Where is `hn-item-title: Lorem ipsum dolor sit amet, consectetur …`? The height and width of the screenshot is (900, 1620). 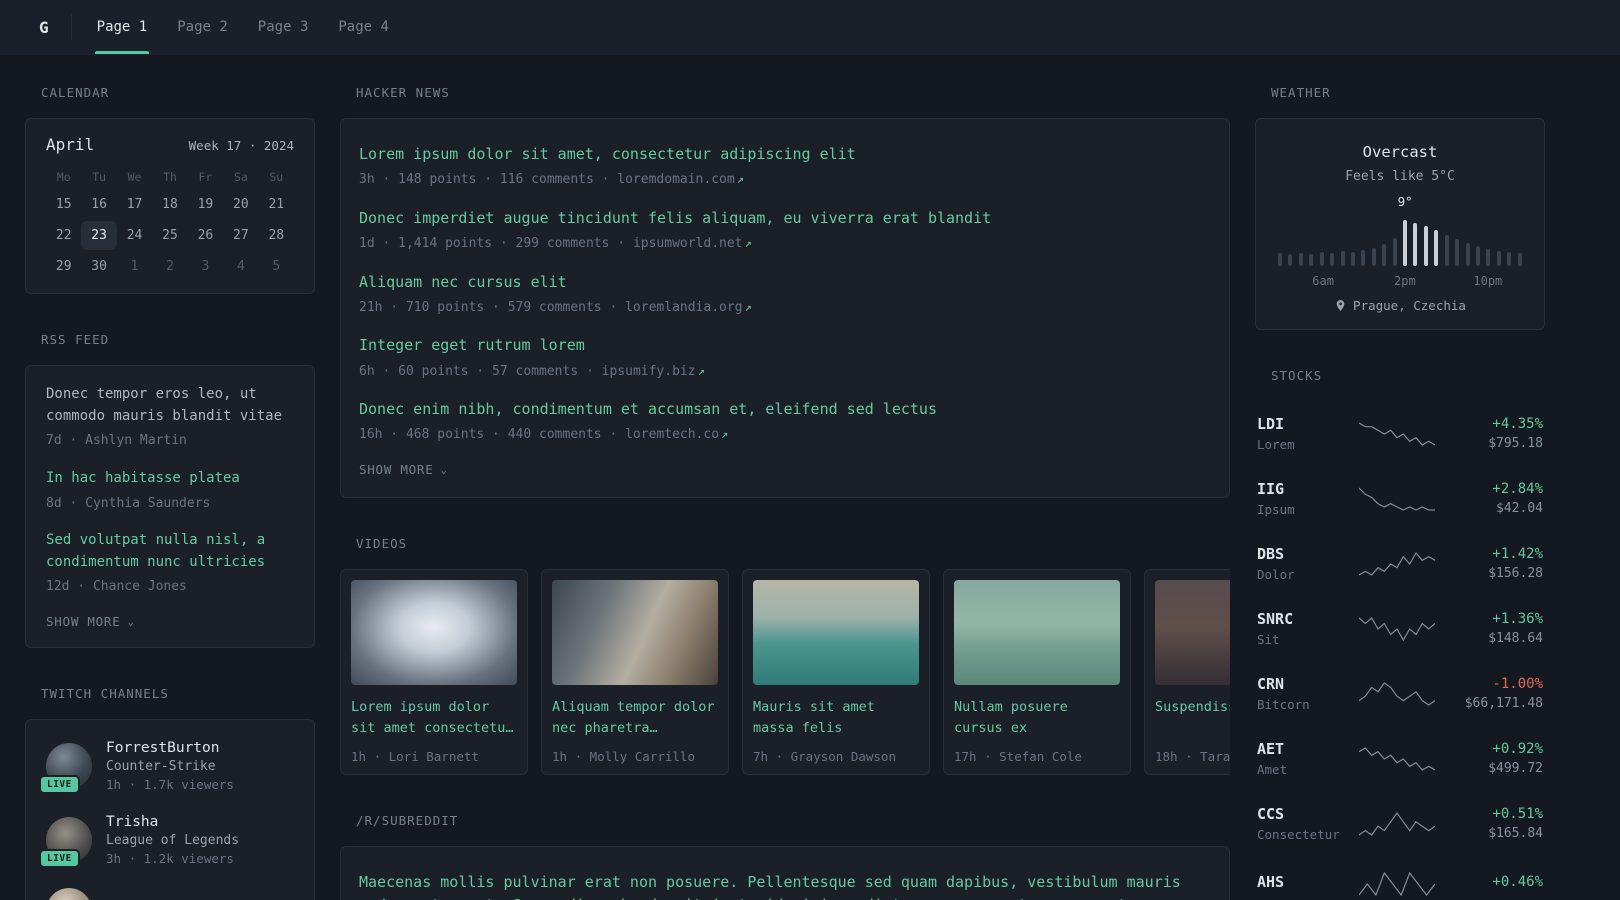 hn-item-title: Lorem ipsum dolor sit amet, consectetur … is located at coordinates (785, 154).